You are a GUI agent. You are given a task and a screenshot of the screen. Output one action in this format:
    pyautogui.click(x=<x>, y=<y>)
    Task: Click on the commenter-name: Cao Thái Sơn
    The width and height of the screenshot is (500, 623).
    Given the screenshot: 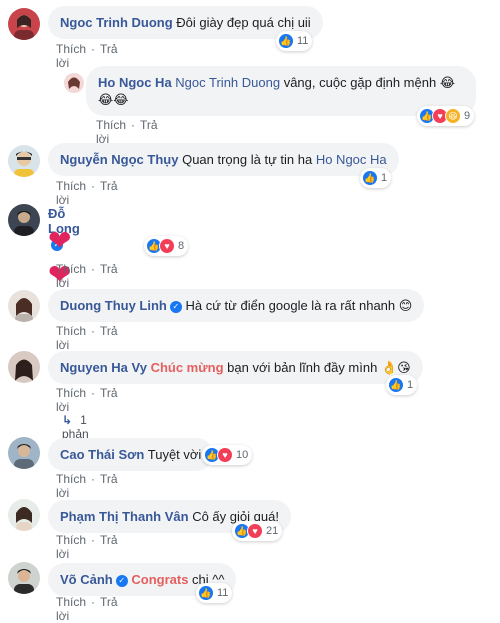 What is the action you would take?
    pyautogui.click(x=102, y=454)
    